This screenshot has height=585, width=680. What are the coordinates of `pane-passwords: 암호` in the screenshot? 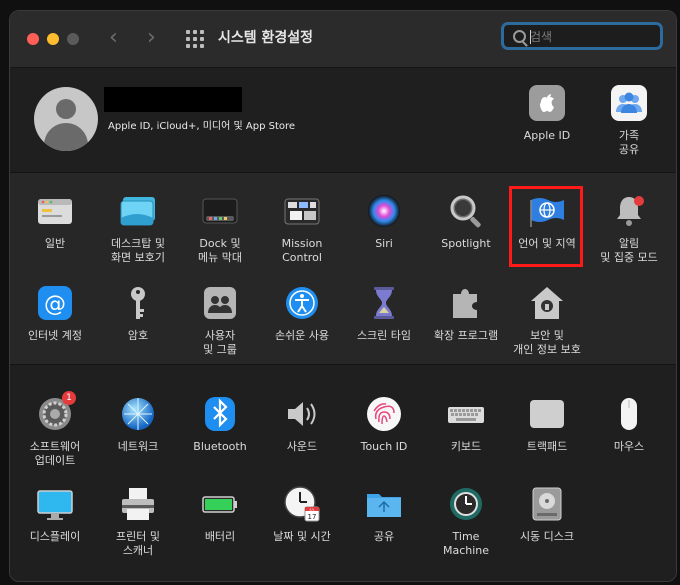 It's located at (138, 313).